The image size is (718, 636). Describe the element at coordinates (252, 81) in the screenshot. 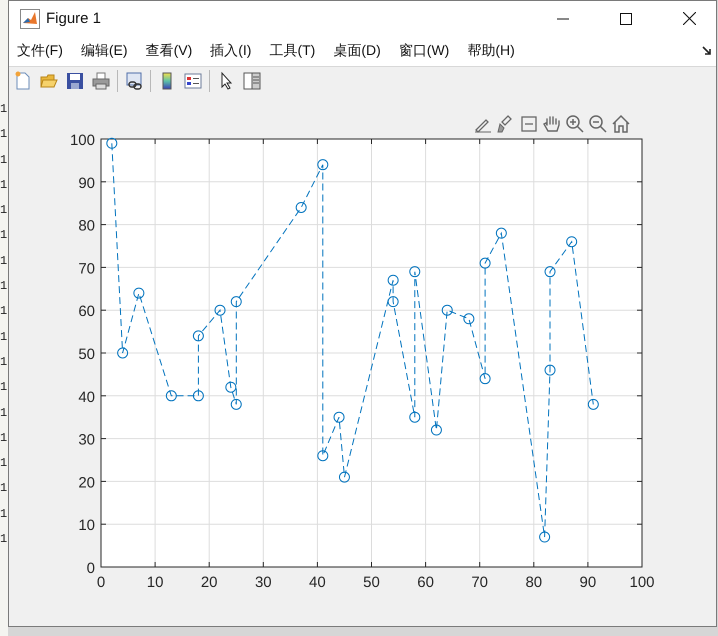

I see `property-panel-icon` at that location.